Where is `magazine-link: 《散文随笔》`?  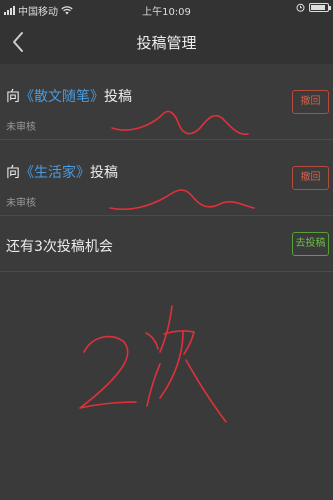
magazine-link: 《散文随笔》 is located at coordinates (62, 97).